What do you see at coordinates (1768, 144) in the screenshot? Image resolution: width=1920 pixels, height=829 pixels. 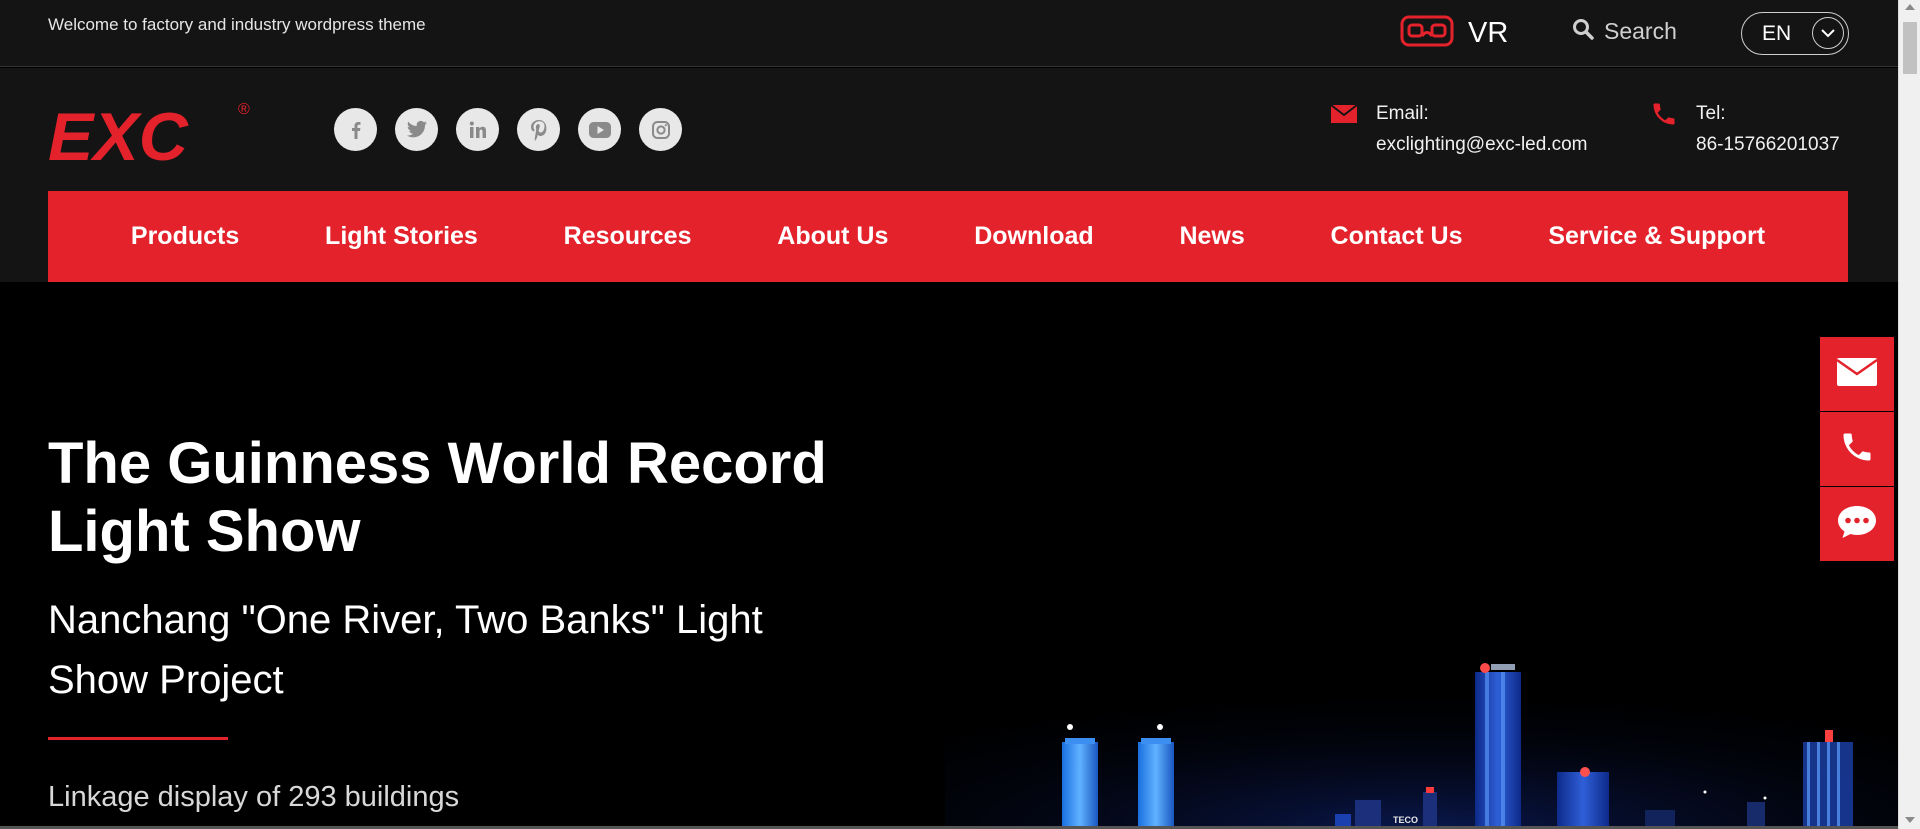 I see `tel-value: 86-15766201037` at bounding box center [1768, 144].